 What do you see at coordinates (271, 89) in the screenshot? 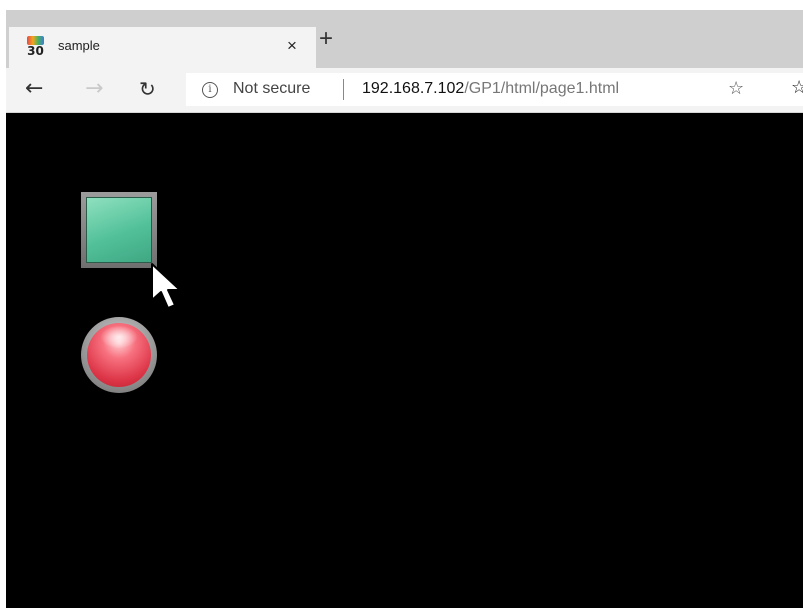
I see `security-indicator: Not secure` at bounding box center [271, 89].